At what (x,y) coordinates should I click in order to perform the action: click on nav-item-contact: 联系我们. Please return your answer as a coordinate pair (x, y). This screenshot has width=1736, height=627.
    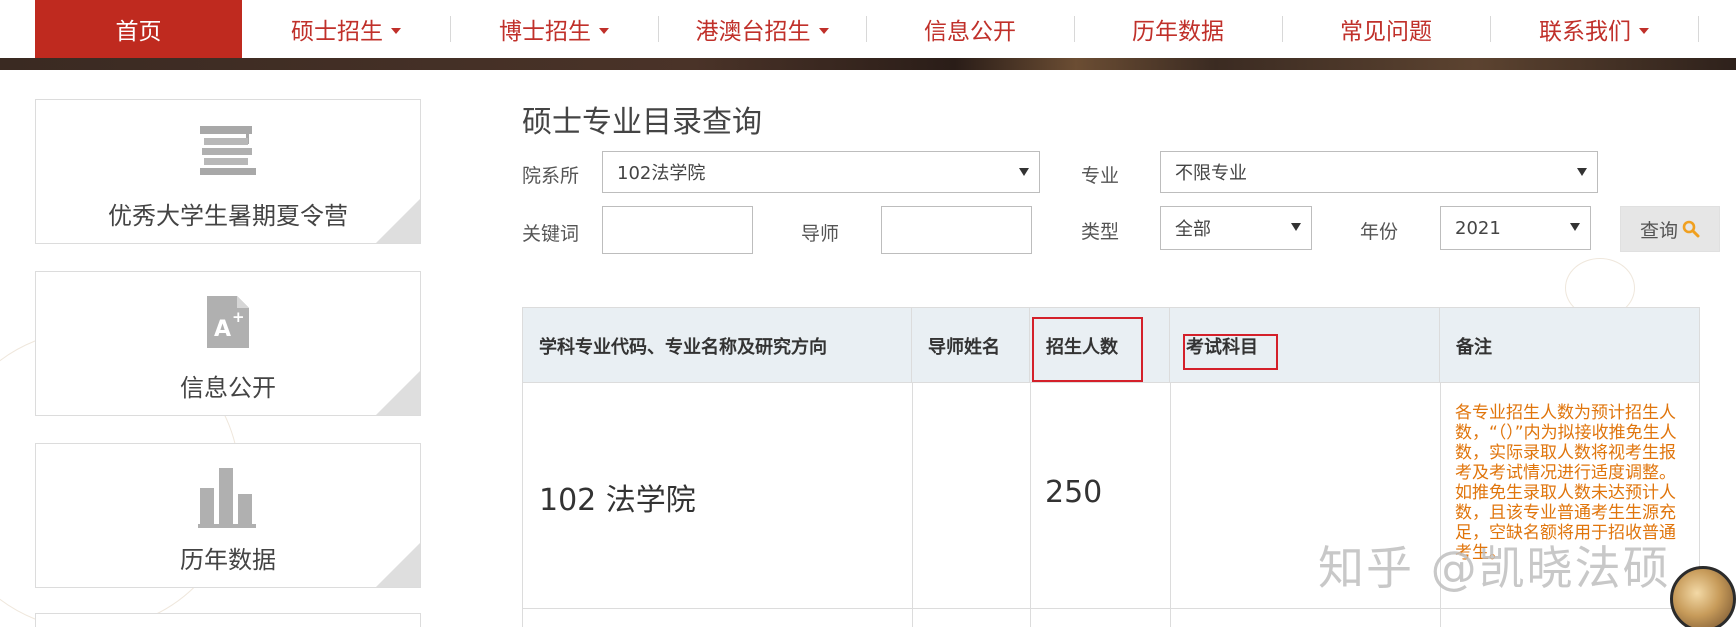
    Looking at the image, I should click on (1594, 29).